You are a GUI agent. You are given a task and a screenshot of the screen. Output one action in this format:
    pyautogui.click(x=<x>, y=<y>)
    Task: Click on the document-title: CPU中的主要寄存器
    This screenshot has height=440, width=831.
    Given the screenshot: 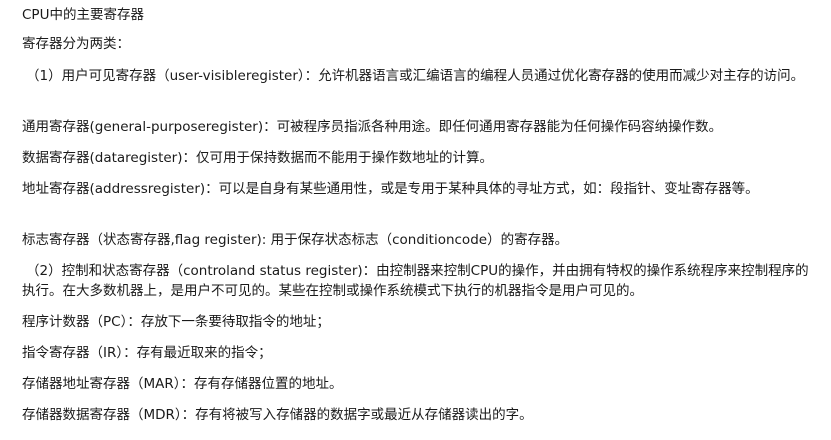 What is the action you would take?
    pyautogui.click(x=83, y=15)
    